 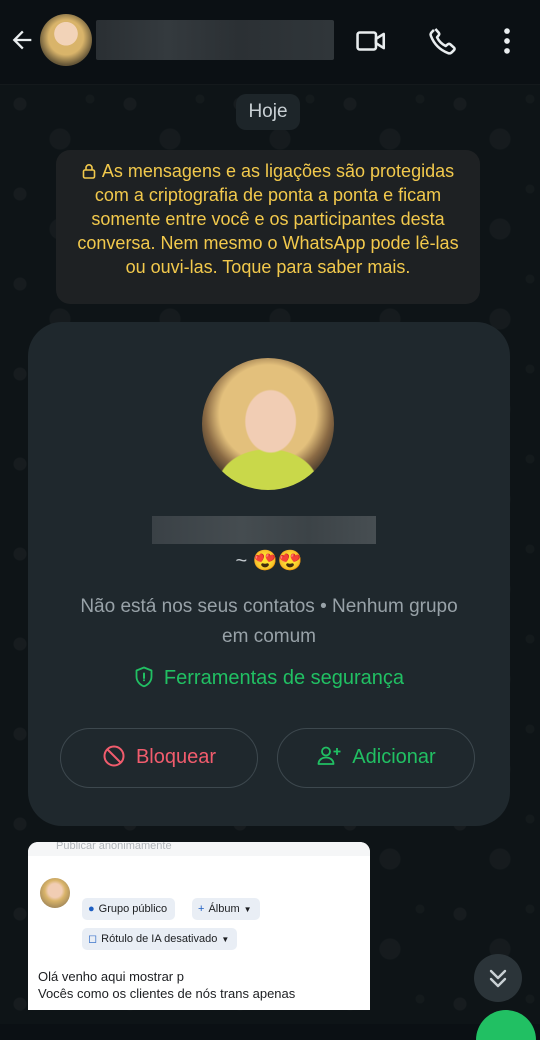 I want to click on double-chevron-down-icon, so click(x=498, y=978).